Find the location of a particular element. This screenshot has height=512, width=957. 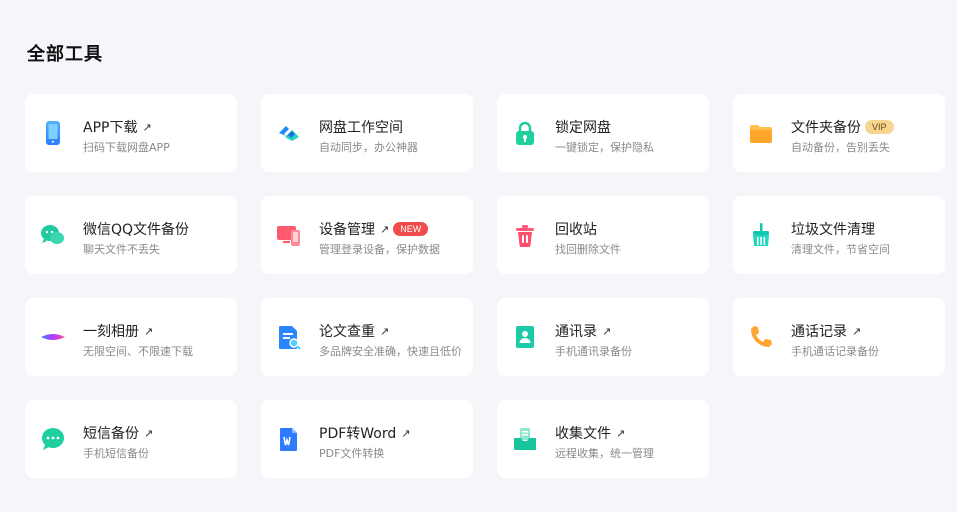

tool-name-row: 设备管理 ↗ NEW is located at coordinates (392, 229).